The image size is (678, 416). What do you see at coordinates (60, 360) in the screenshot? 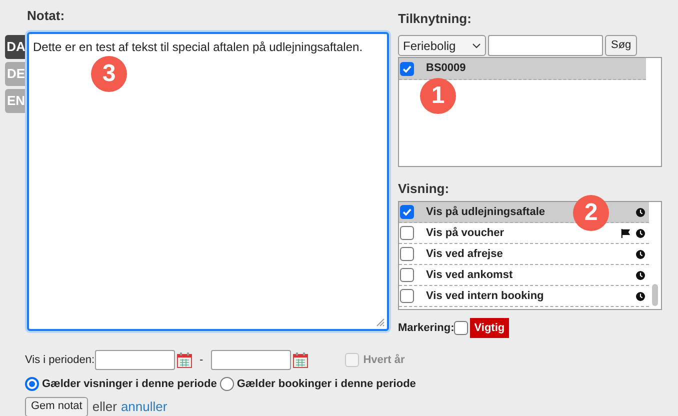
I see `period-label: Vis i perioden:` at bounding box center [60, 360].